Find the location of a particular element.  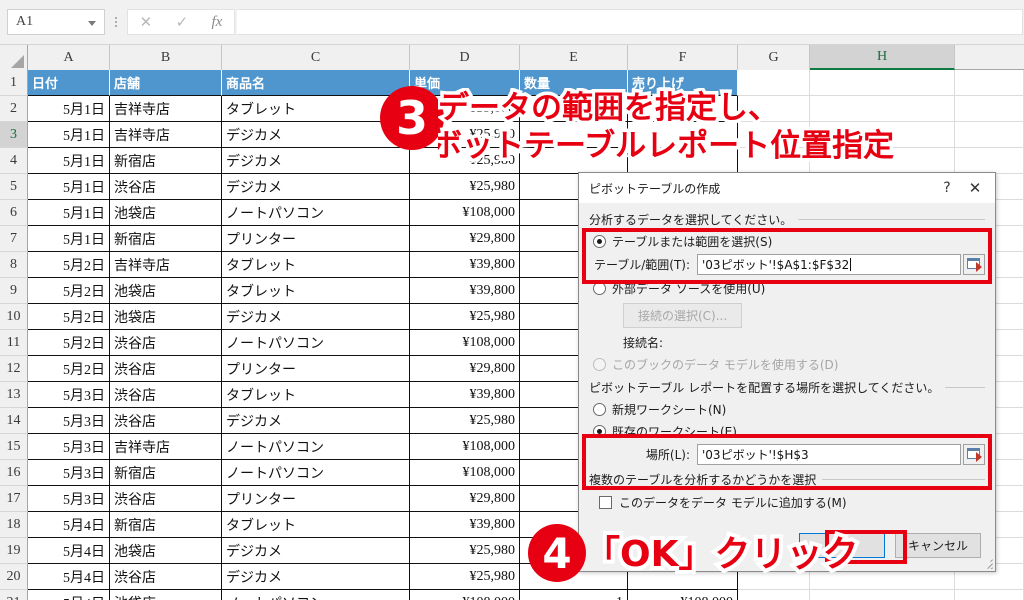

range-input: '03ピボット'!$A$1:$F$32 is located at coordinates (829, 264).